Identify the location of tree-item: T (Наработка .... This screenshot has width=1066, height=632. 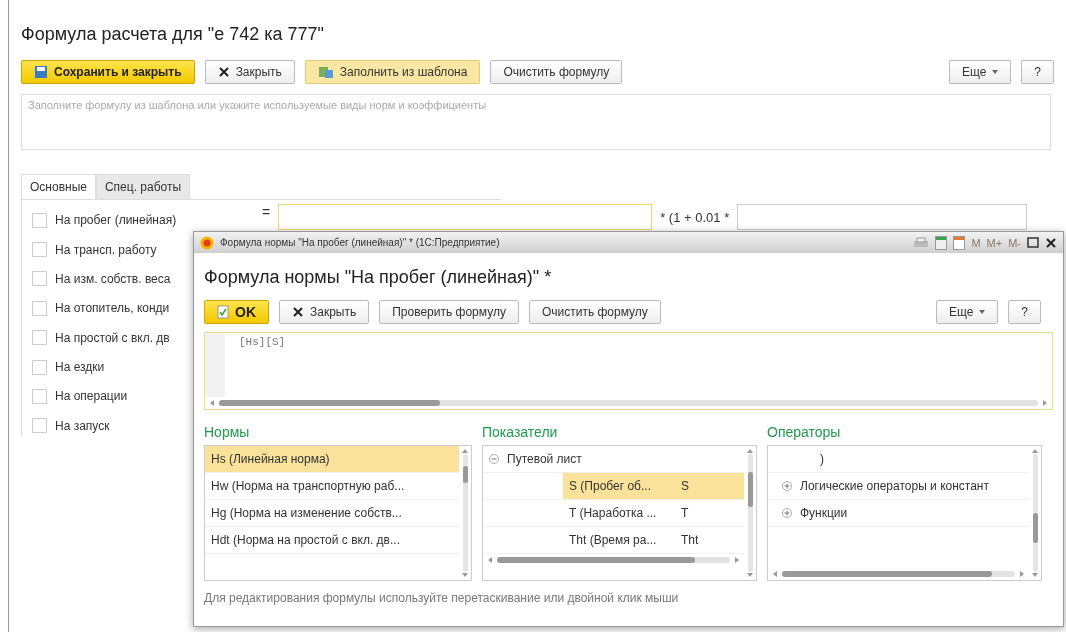
(619, 513).